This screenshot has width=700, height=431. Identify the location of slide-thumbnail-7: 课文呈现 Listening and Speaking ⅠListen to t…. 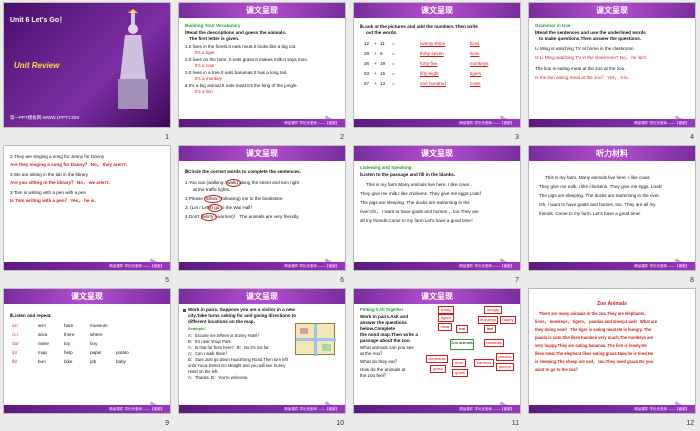
(437, 208).